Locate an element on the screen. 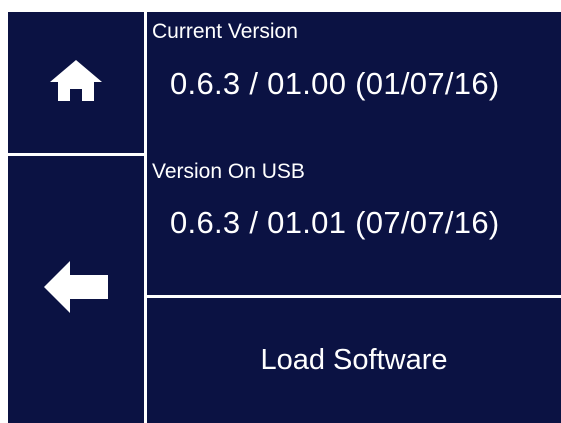 This screenshot has height=423, width=561. usb-version-label: Version On USB is located at coordinates (228, 171).